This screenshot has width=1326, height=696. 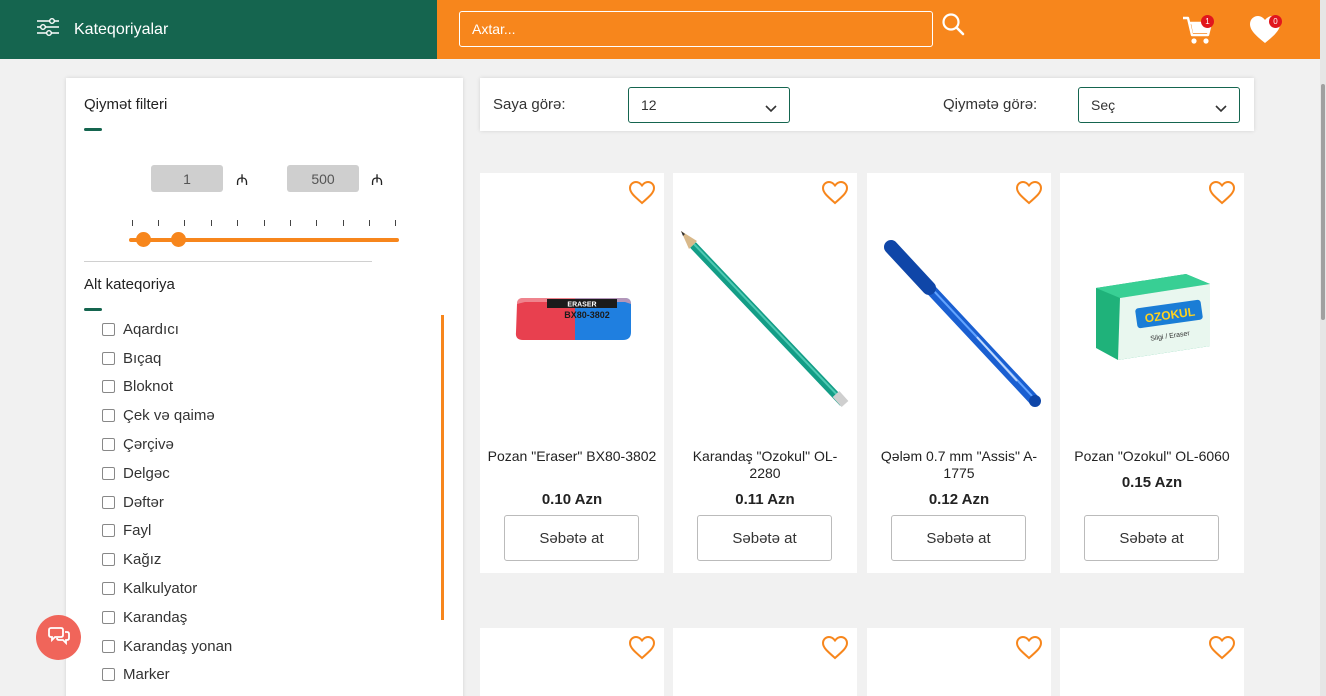 I want to click on cart-count-badge: 1, so click(x=1207, y=21).